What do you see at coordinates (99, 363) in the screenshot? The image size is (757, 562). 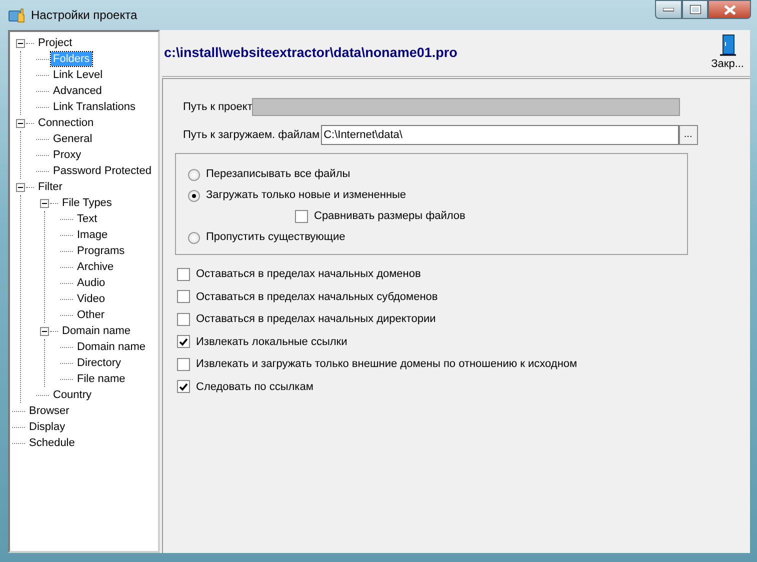 I see `tree-item: Directory` at bounding box center [99, 363].